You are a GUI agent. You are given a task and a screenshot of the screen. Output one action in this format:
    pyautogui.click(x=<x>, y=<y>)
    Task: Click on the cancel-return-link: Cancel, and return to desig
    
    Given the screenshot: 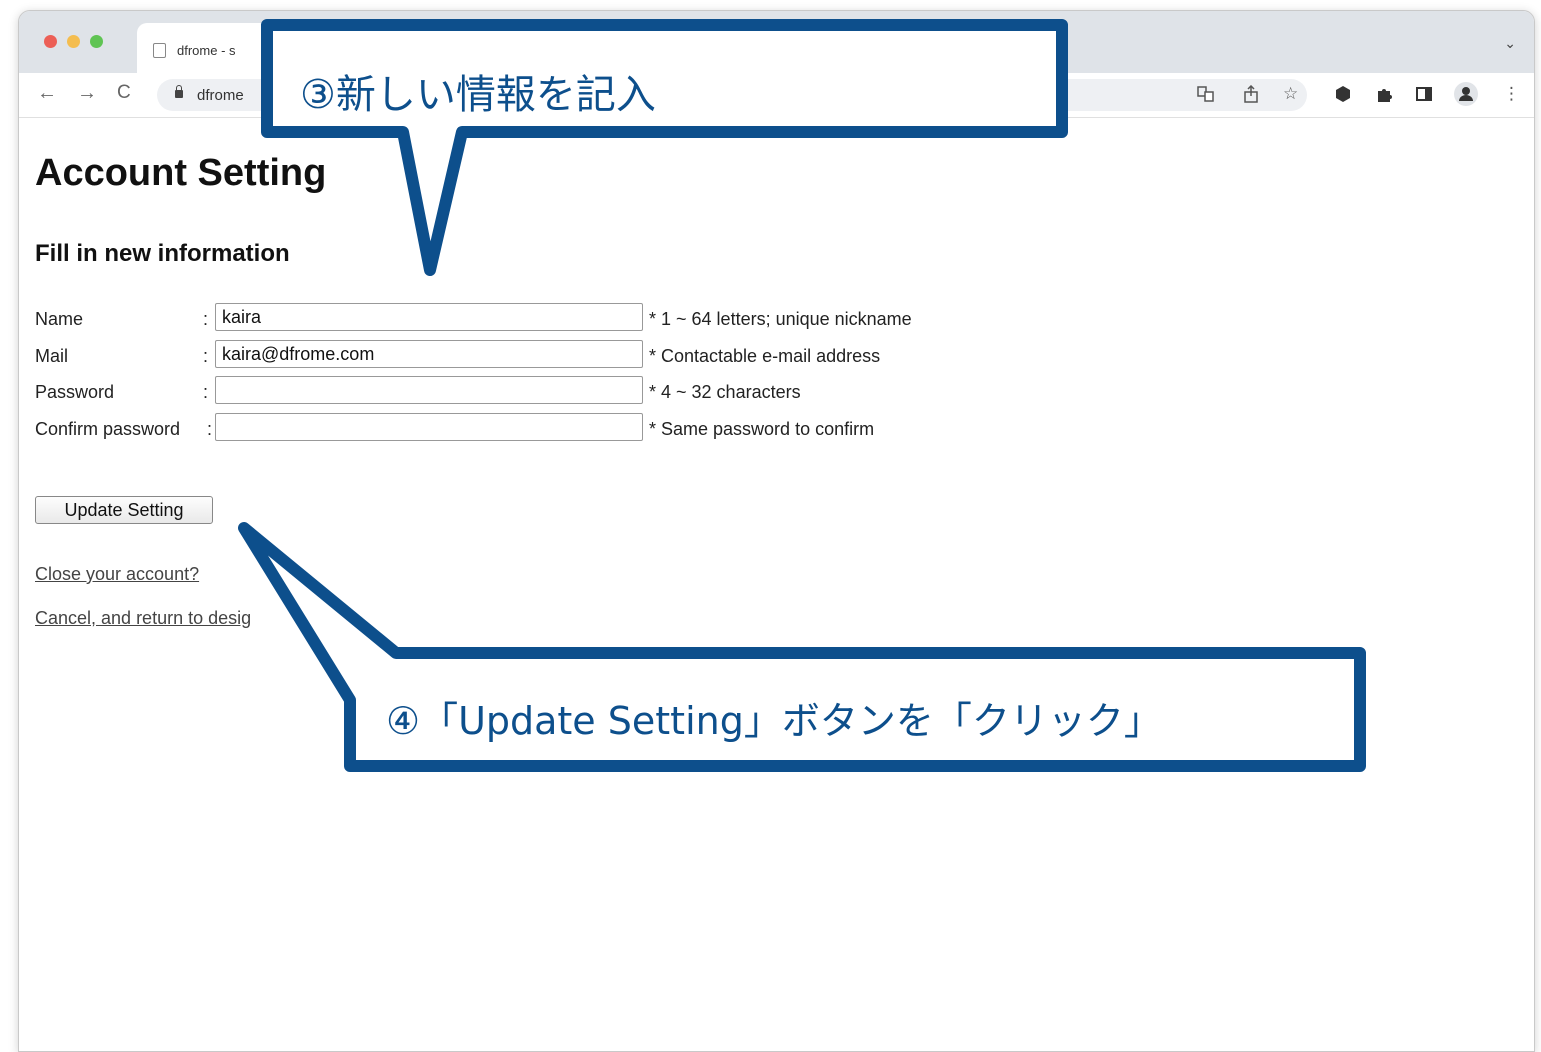 What is the action you would take?
    pyautogui.click(x=143, y=618)
    